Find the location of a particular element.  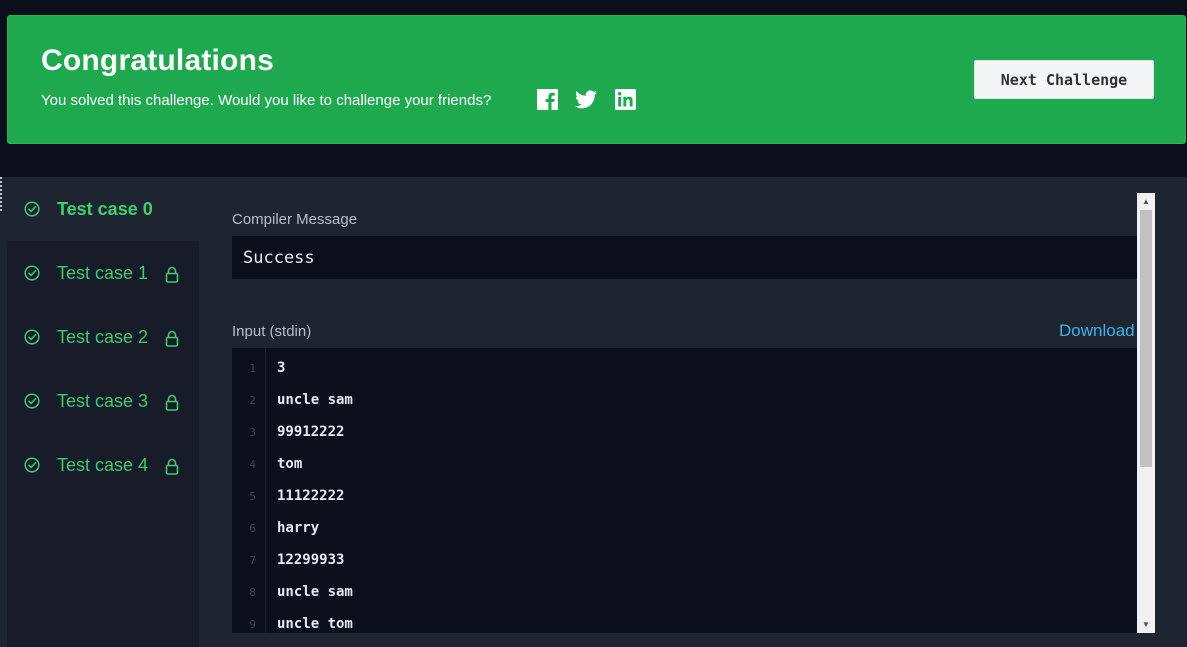

code-line: 7 12299933 is located at coordinates (684, 562).